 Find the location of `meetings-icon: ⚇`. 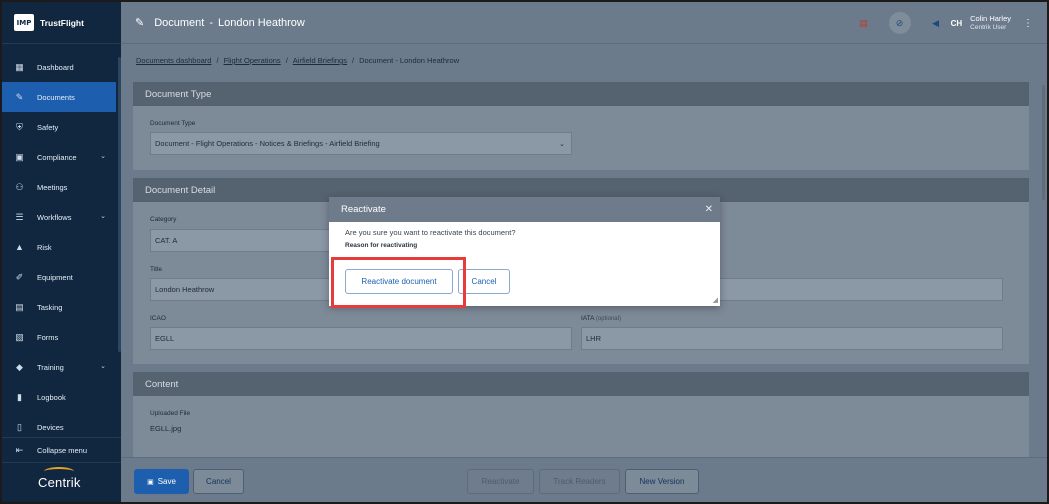

meetings-icon: ⚇ is located at coordinates (19, 186).